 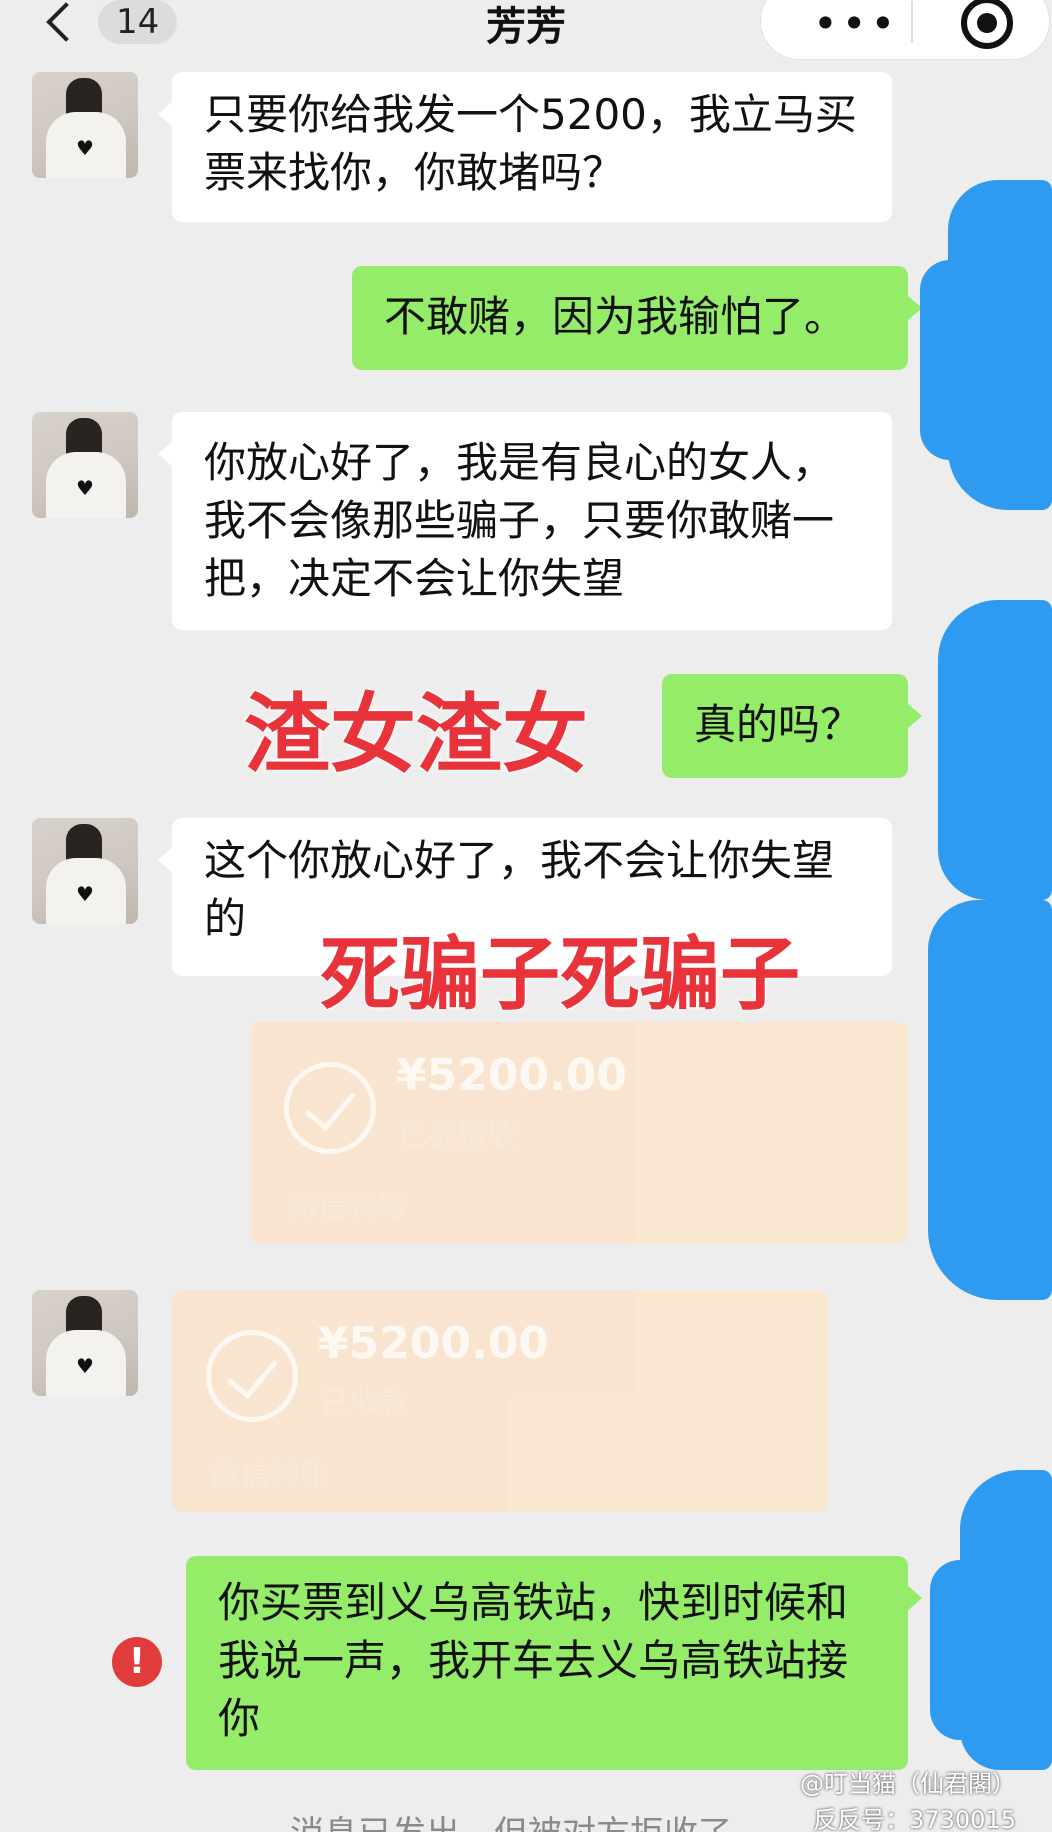 I want to click on mini-program-capsule: •••, so click(x=905, y=30).